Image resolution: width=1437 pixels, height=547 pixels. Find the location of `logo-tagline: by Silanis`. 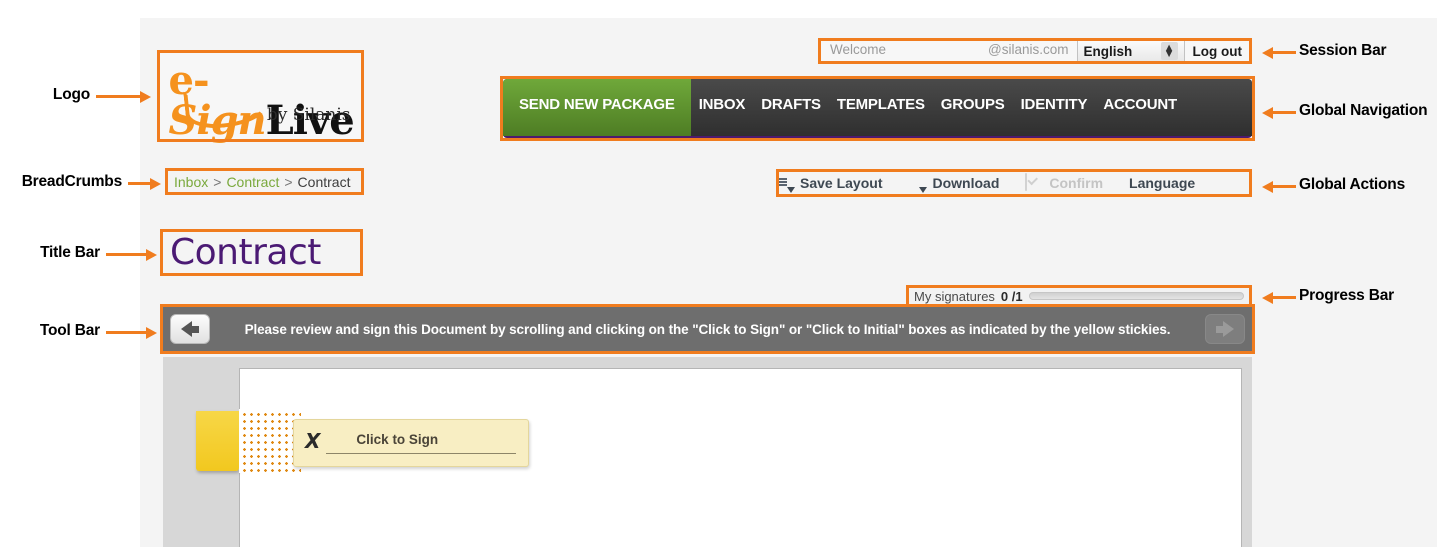

logo-tagline: by Silanis is located at coordinates (308, 115).